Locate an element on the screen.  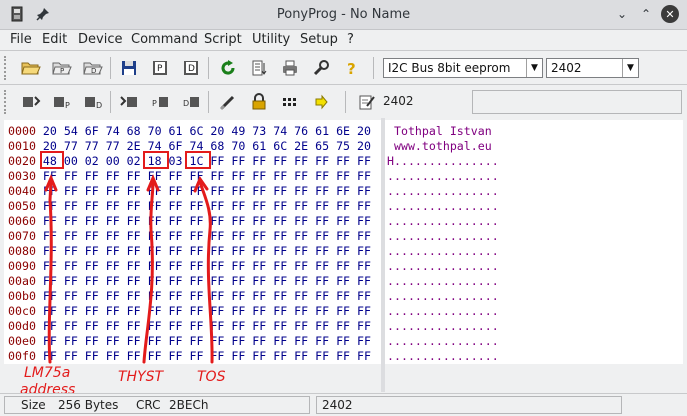
menu-help: ? is located at coordinates (350, 39).